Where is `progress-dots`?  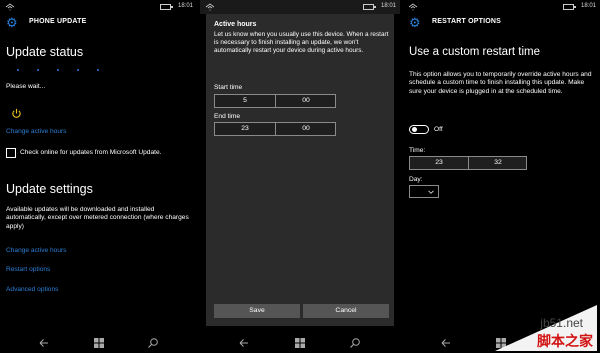 progress-dots is located at coordinates (62, 70).